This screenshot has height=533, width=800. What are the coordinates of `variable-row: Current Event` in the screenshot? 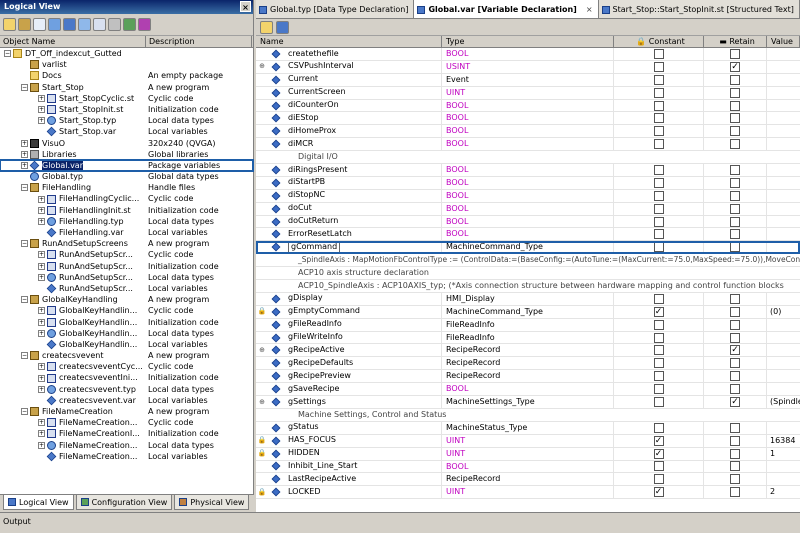 It's located at (528, 80).